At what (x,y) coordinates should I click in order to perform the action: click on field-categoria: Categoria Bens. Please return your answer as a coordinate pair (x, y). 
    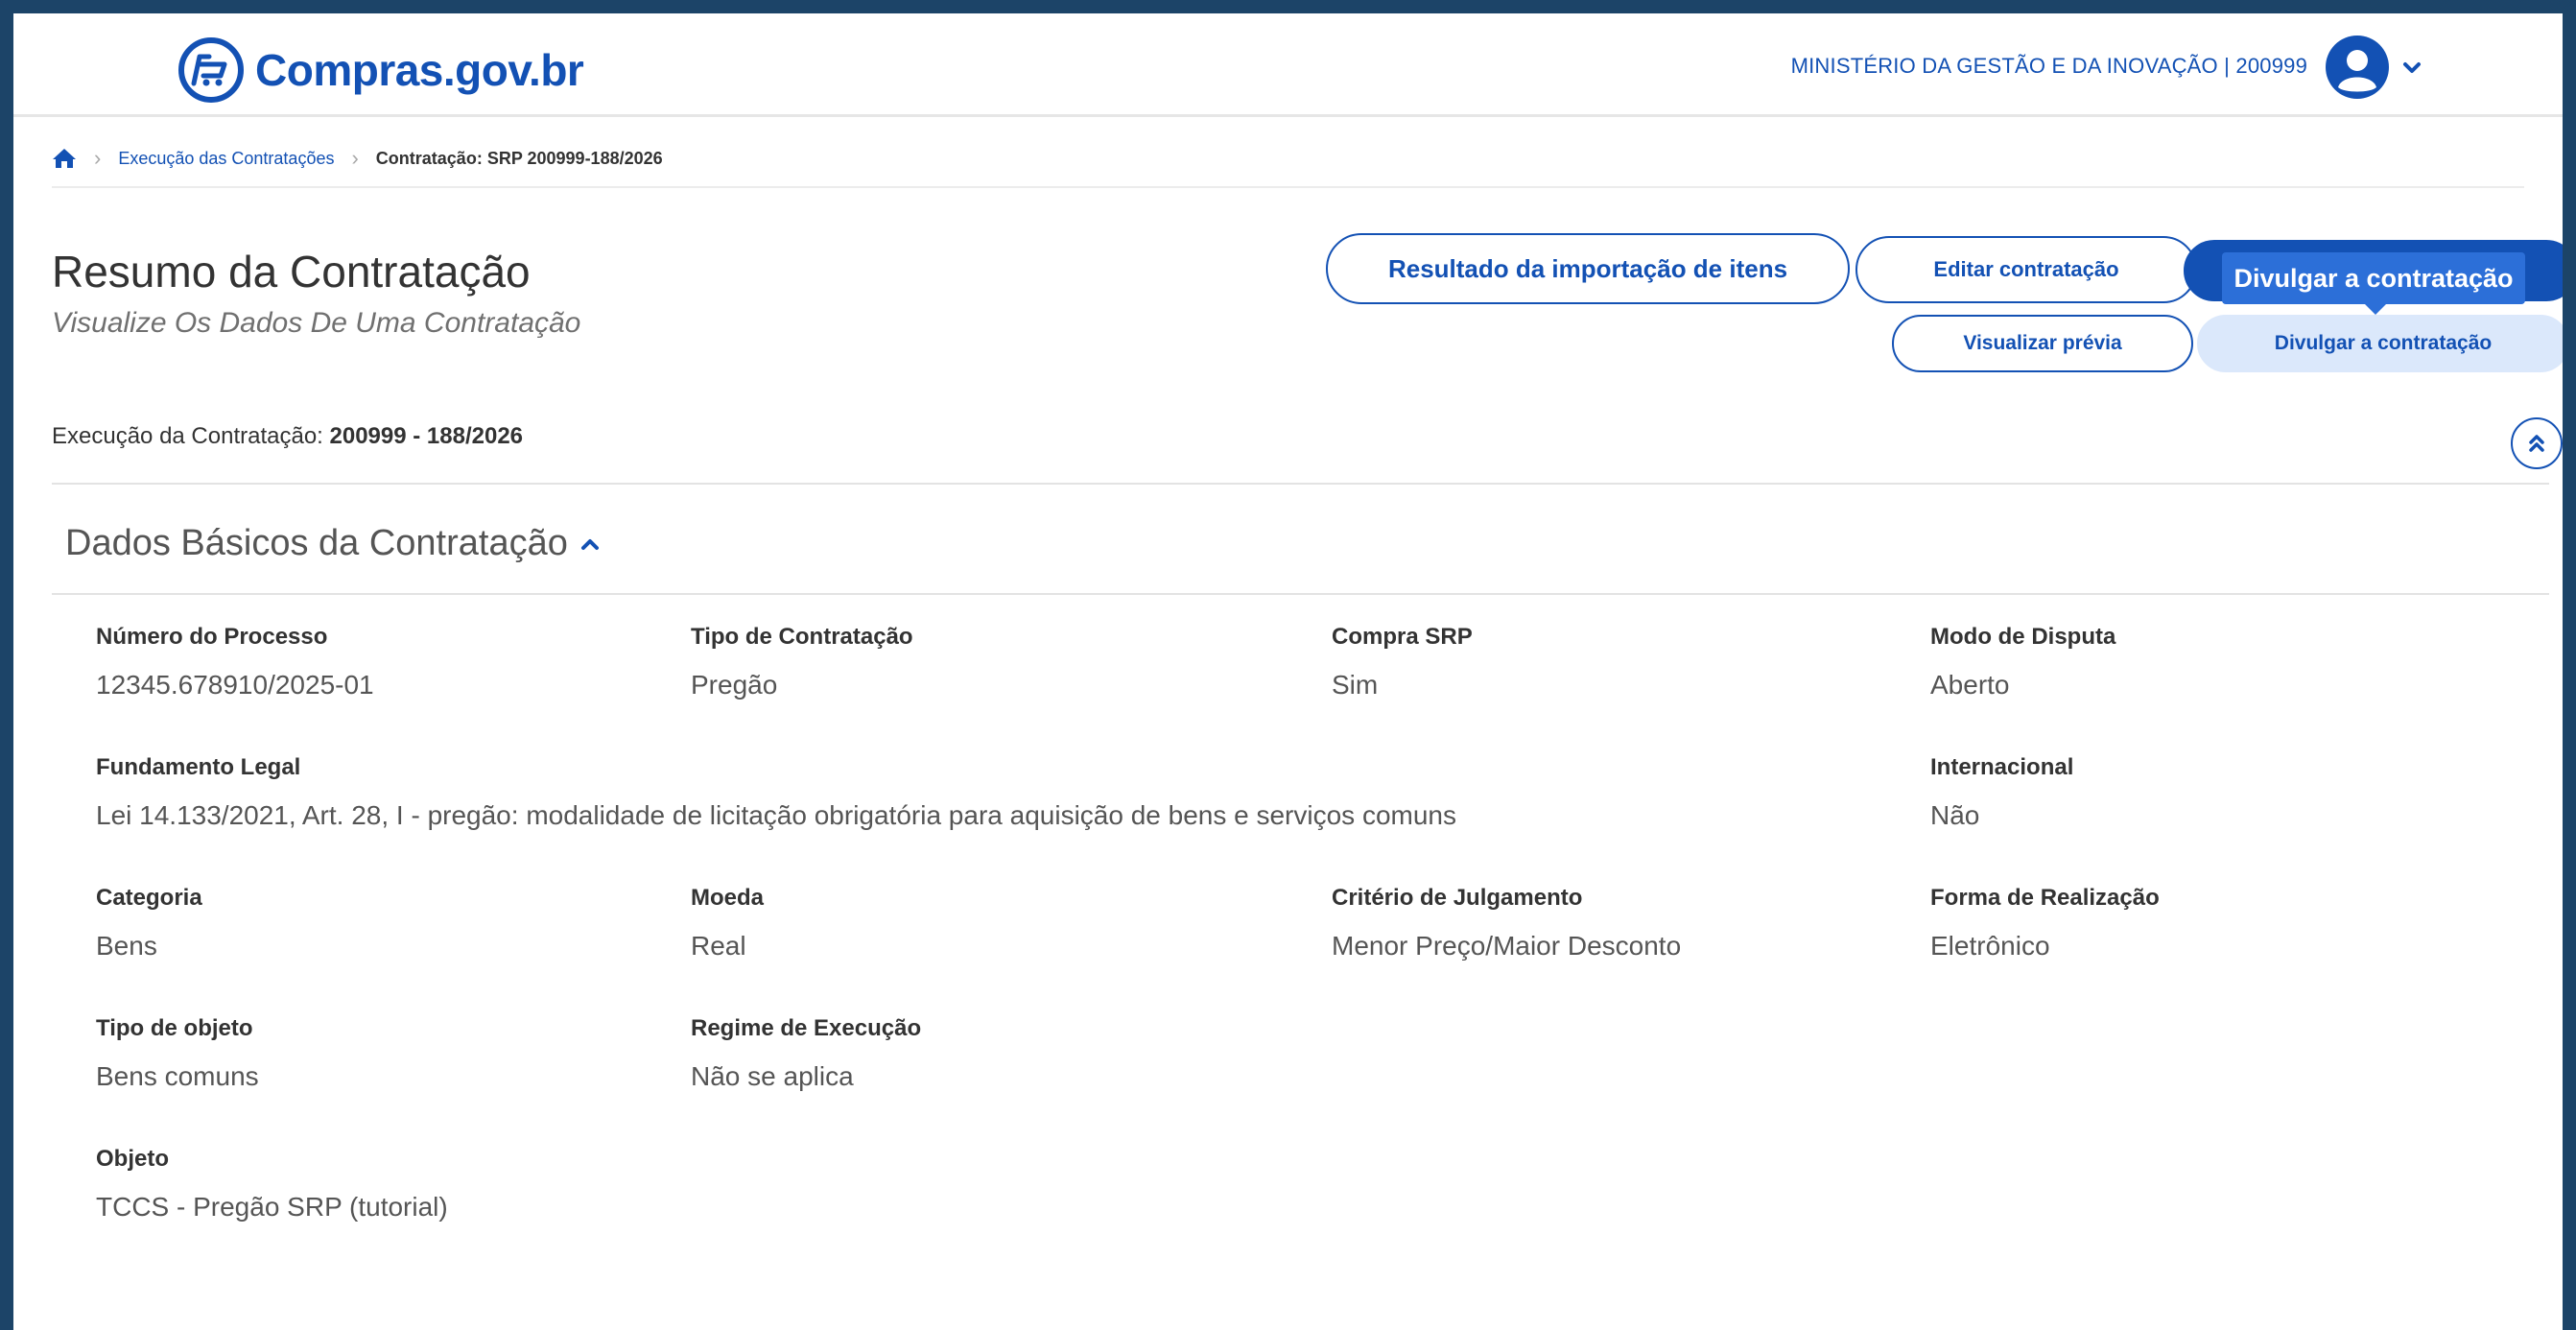
    Looking at the image, I should click on (149, 923).